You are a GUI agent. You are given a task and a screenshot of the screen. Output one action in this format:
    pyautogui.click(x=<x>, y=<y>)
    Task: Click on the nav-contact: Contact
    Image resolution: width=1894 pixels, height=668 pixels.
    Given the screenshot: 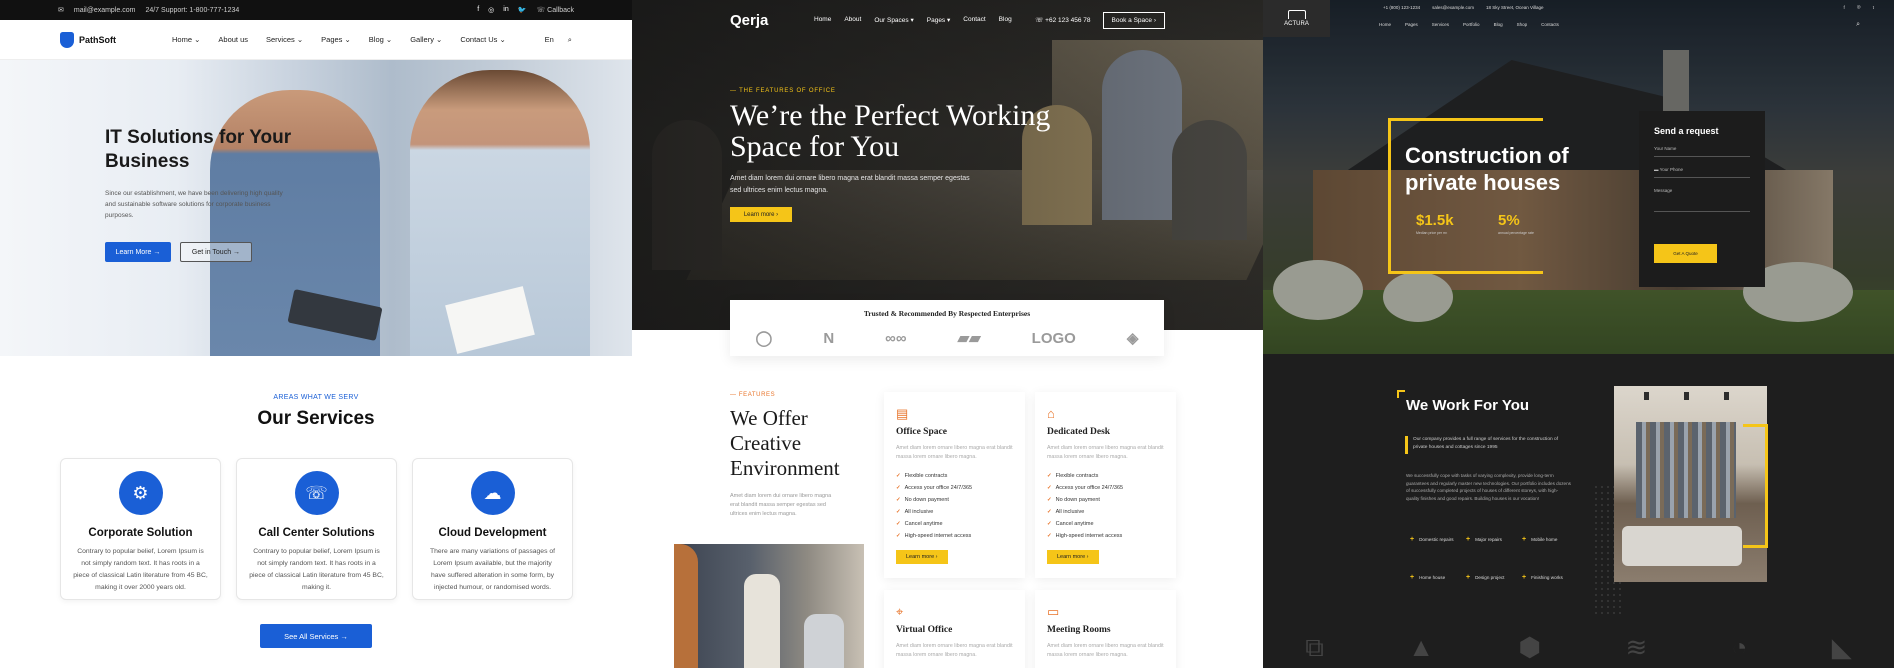 What is the action you would take?
    pyautogui.click(x=974, y=20)
    